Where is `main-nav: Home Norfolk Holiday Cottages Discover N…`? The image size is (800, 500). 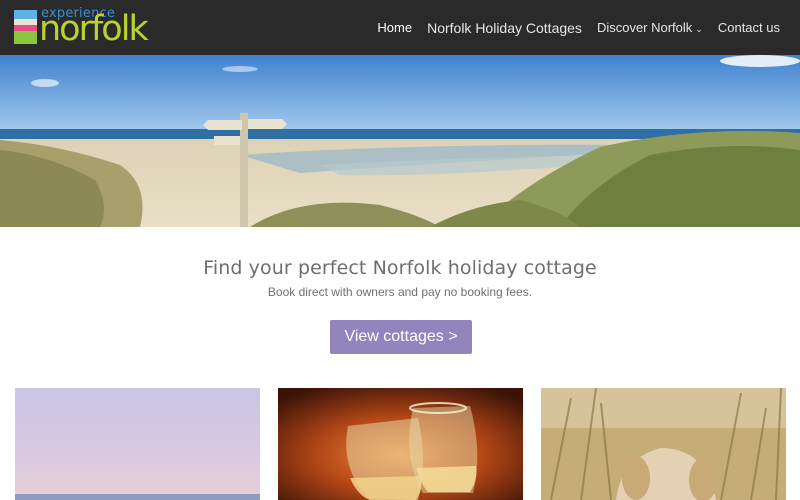 main-nav: Home Norfolk Holiday Cottages Discover N… is located at coordinates (571, 27).